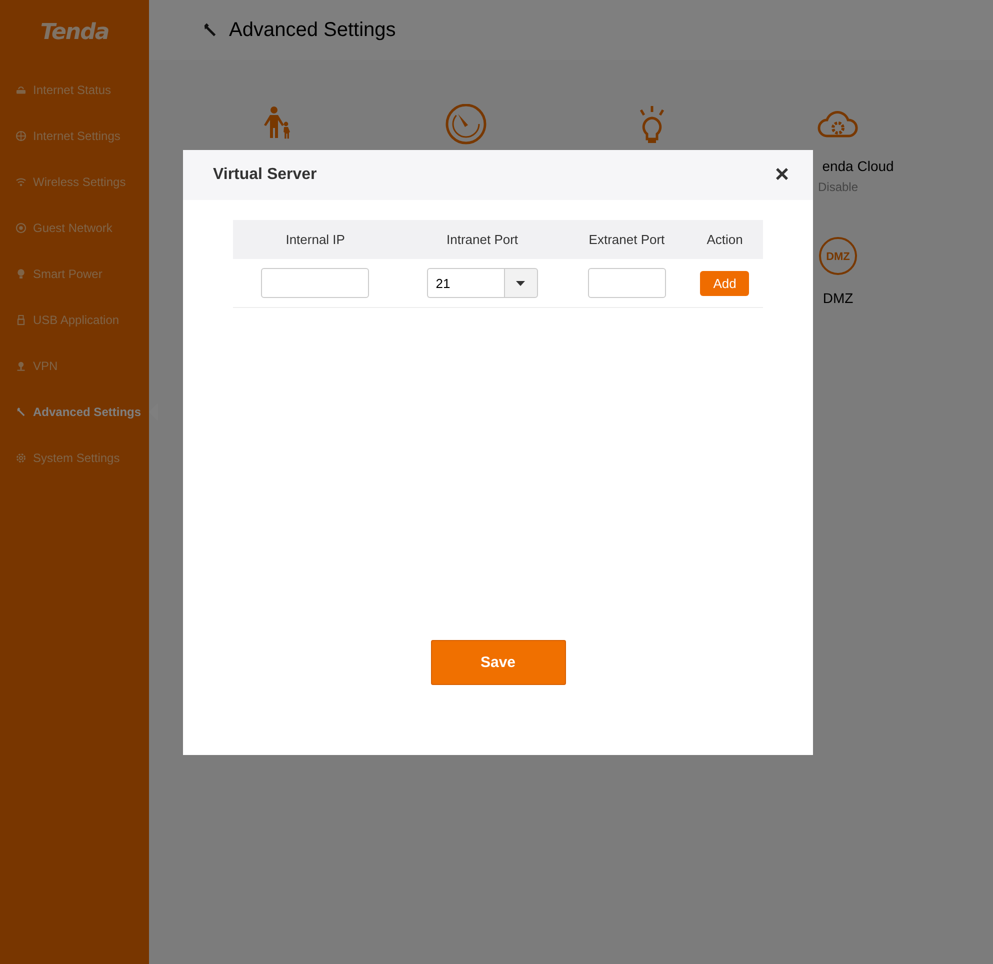 Image resolution: width=993 pixels, height=964 pixels. Describe the element at coordinates (838, 187) in the screenshot. I see `tile-status: Disable` at that location.